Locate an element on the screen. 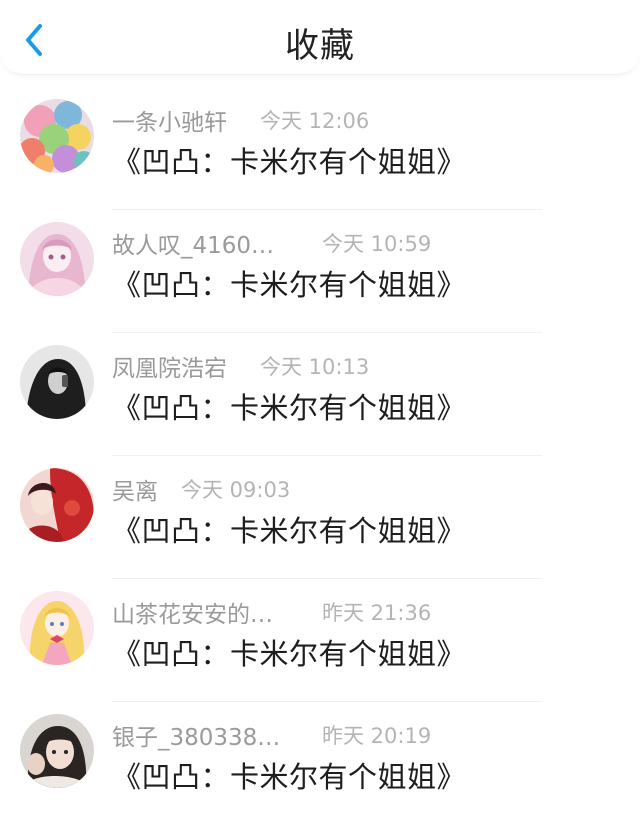 The image size is (640, 825). page-title: 收藏 is located at coordinates (320, 46).